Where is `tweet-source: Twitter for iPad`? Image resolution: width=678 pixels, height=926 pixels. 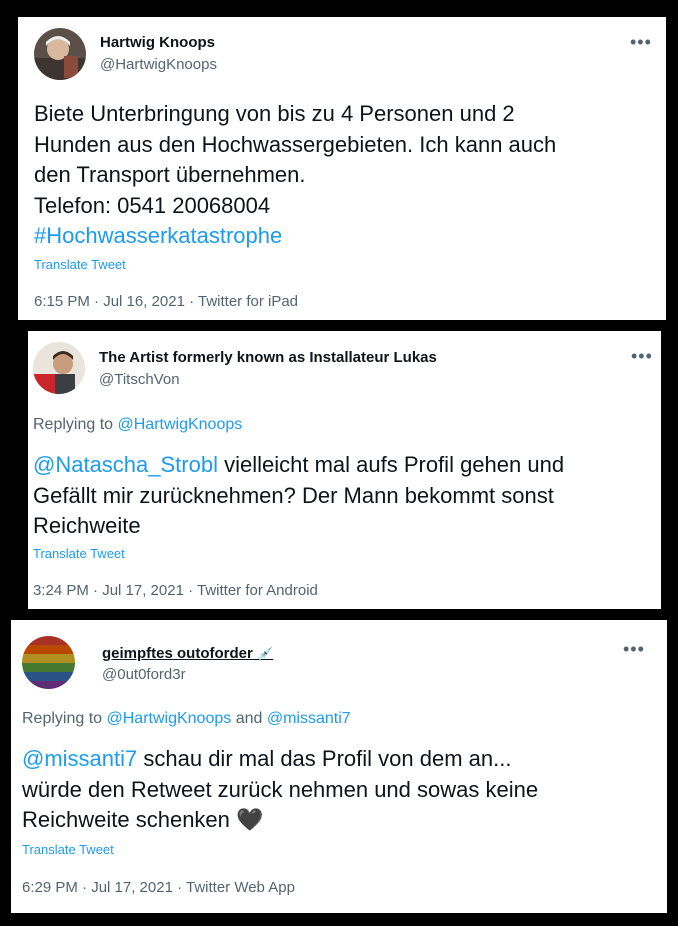 tweet-source: Twitter for iPad is located at coordinates (248, 301).